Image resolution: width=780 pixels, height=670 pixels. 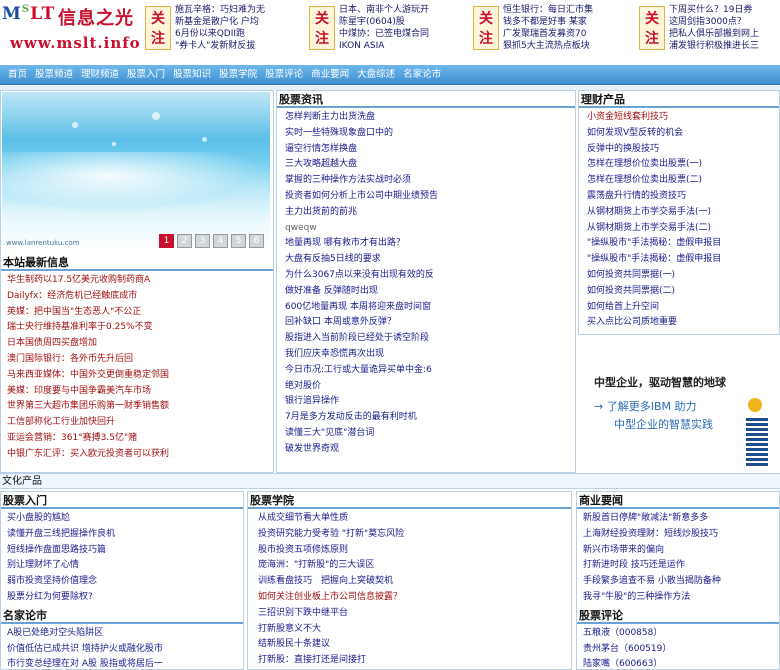 I want to click on academy-link: 打新股意义不大, so click(x=414, y=630).